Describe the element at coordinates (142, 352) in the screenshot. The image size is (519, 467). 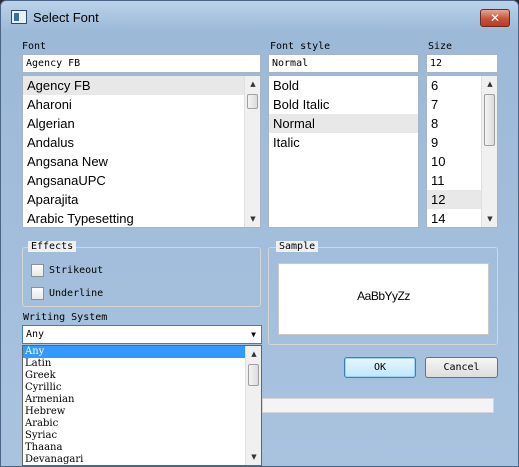
I see `writing-system-option: Any` at that location.